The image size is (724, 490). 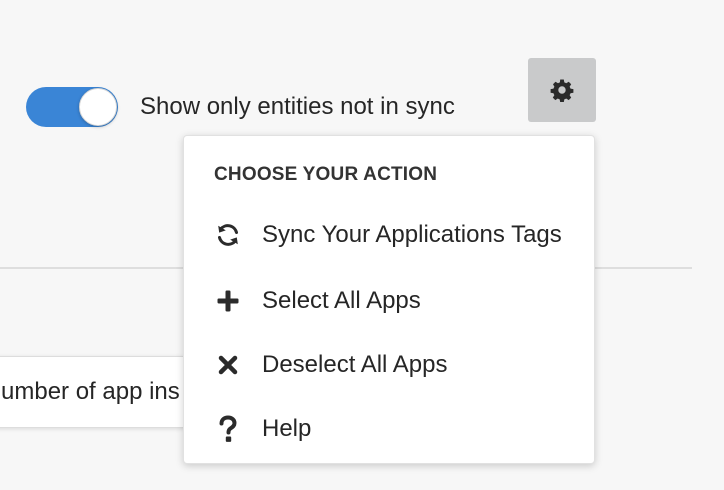 I want to click on gear-icon, so click(x=562, y=90).